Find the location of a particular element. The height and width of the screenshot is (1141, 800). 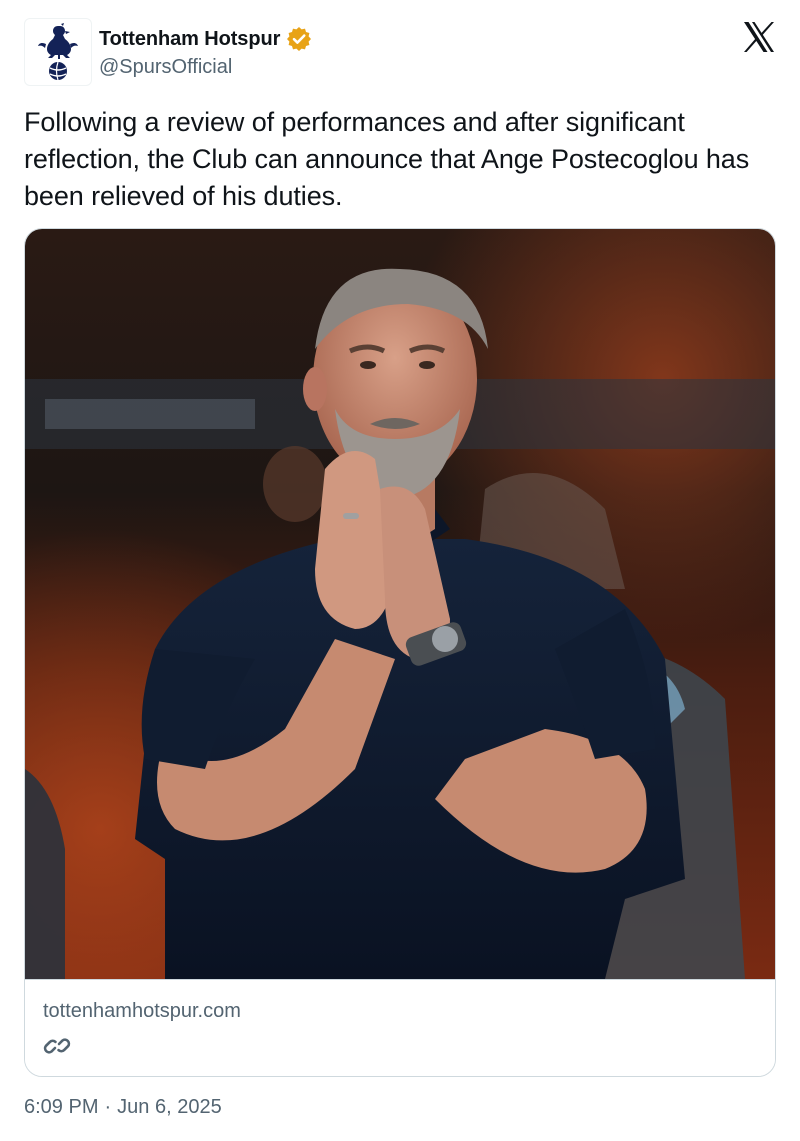

card-footer: tottenhamhotspur.com is located at coordinates (400, 1027).